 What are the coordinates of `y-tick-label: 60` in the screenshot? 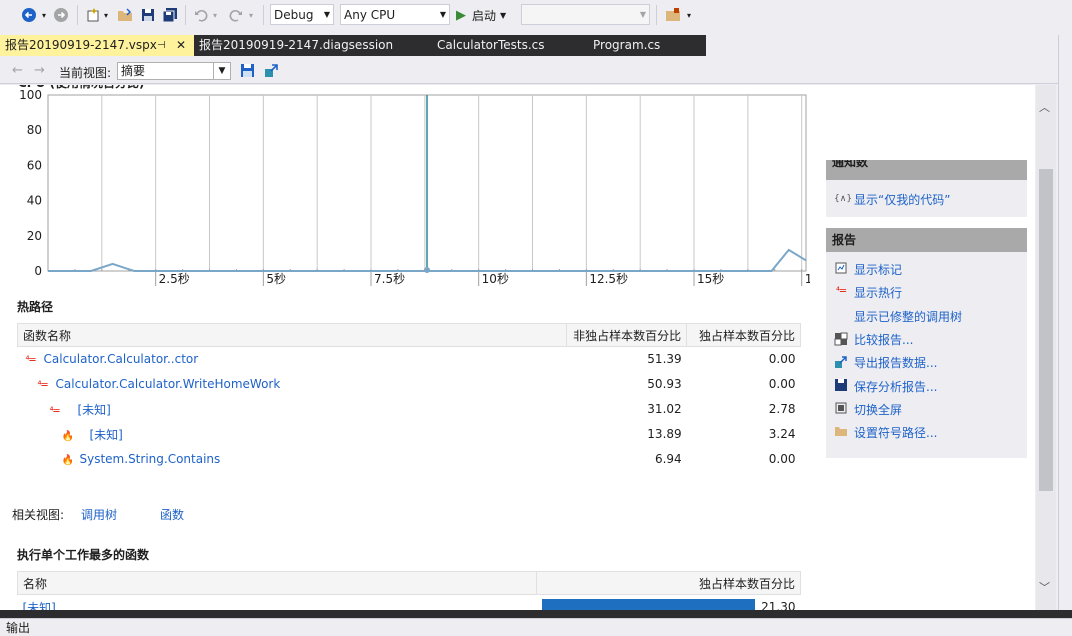 It's located at (34, 165).